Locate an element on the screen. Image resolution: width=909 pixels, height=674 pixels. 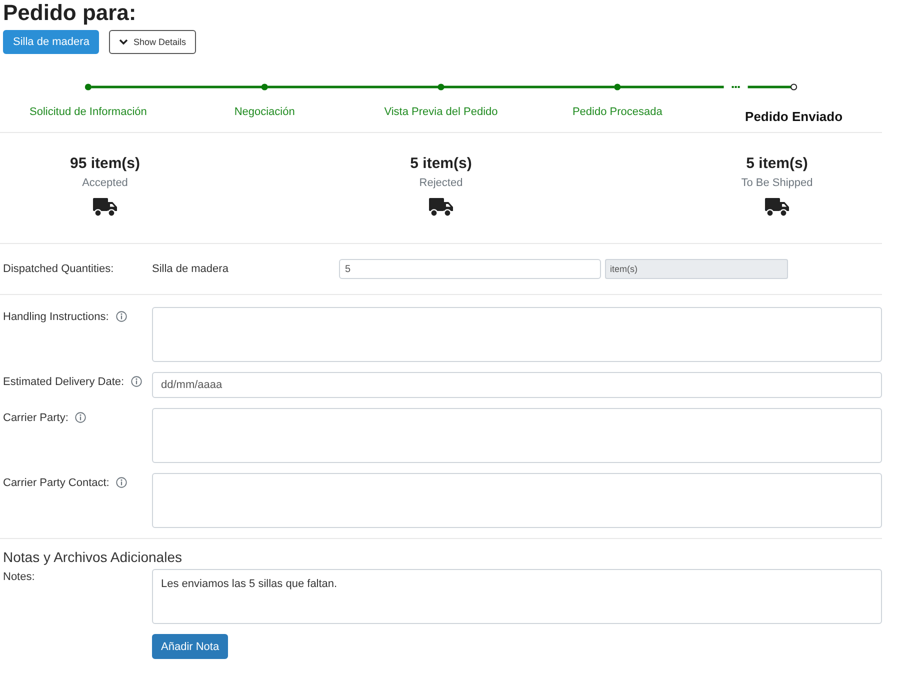
count-label: Accepted is located at coordinates (105, 183).